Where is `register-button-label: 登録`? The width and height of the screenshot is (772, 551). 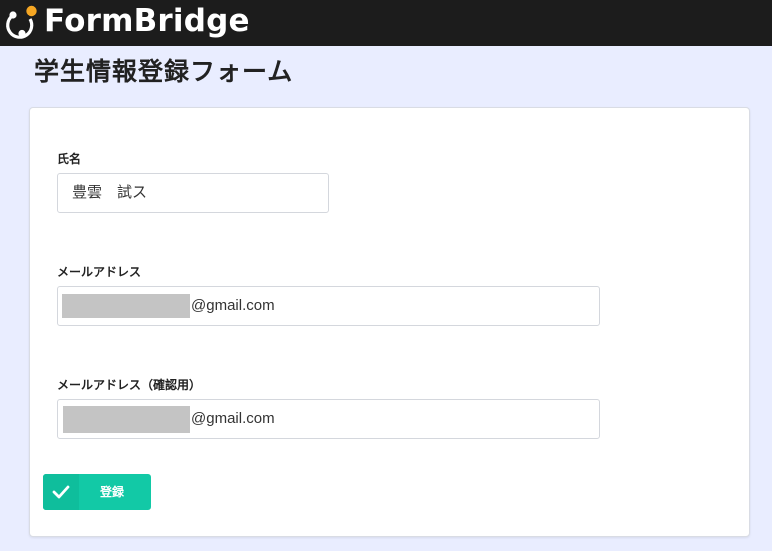
register-button-label: 登録 is located at coordinates (112, 492).